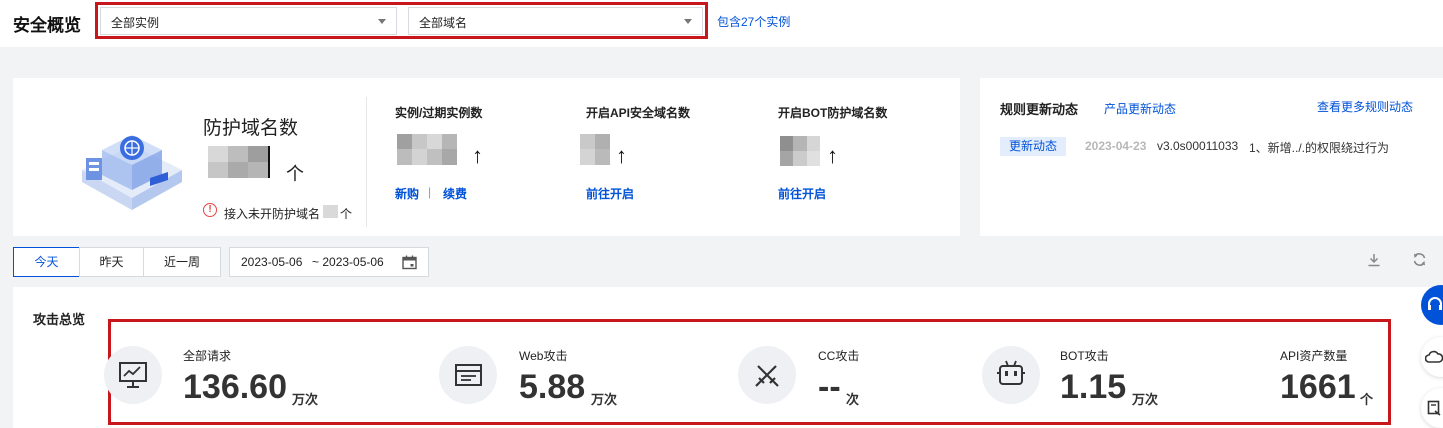 The image size is (1443, 428). I want to click on bot-count-value-blurred, so click(800, 151).